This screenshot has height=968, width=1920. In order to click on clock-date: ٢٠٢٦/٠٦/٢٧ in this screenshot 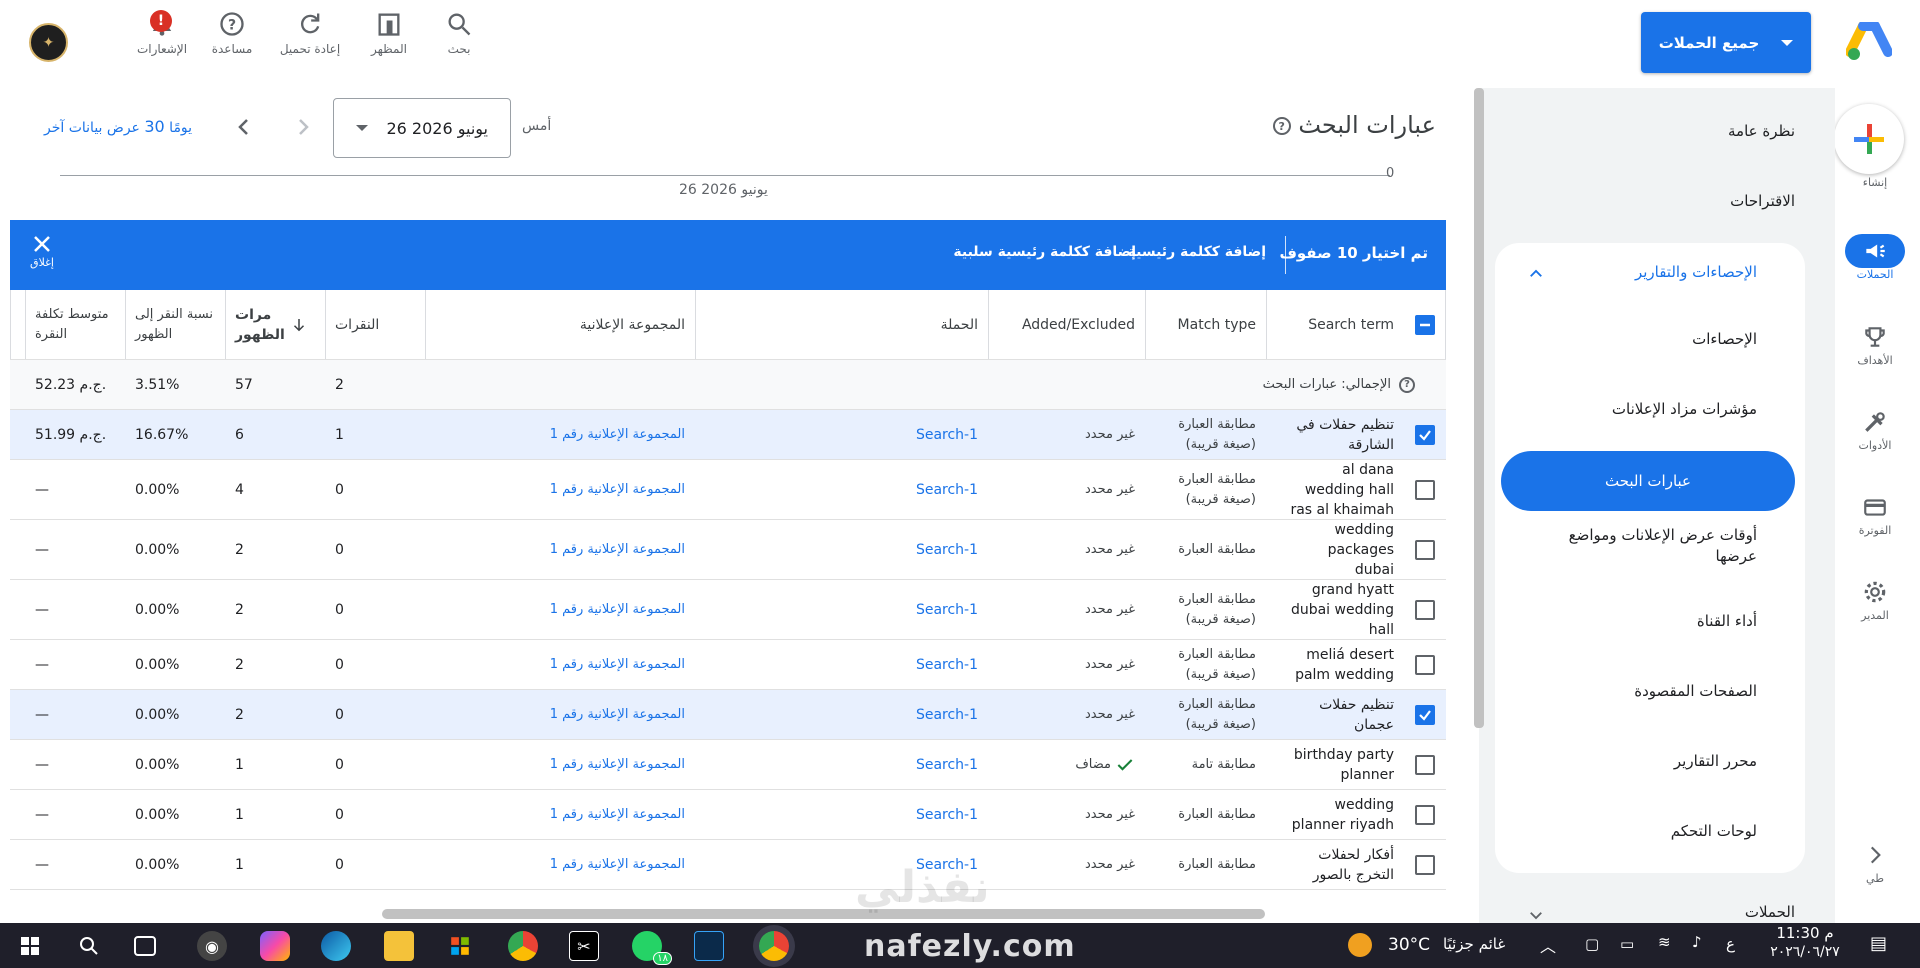, I will do `click(1805, 952)`.